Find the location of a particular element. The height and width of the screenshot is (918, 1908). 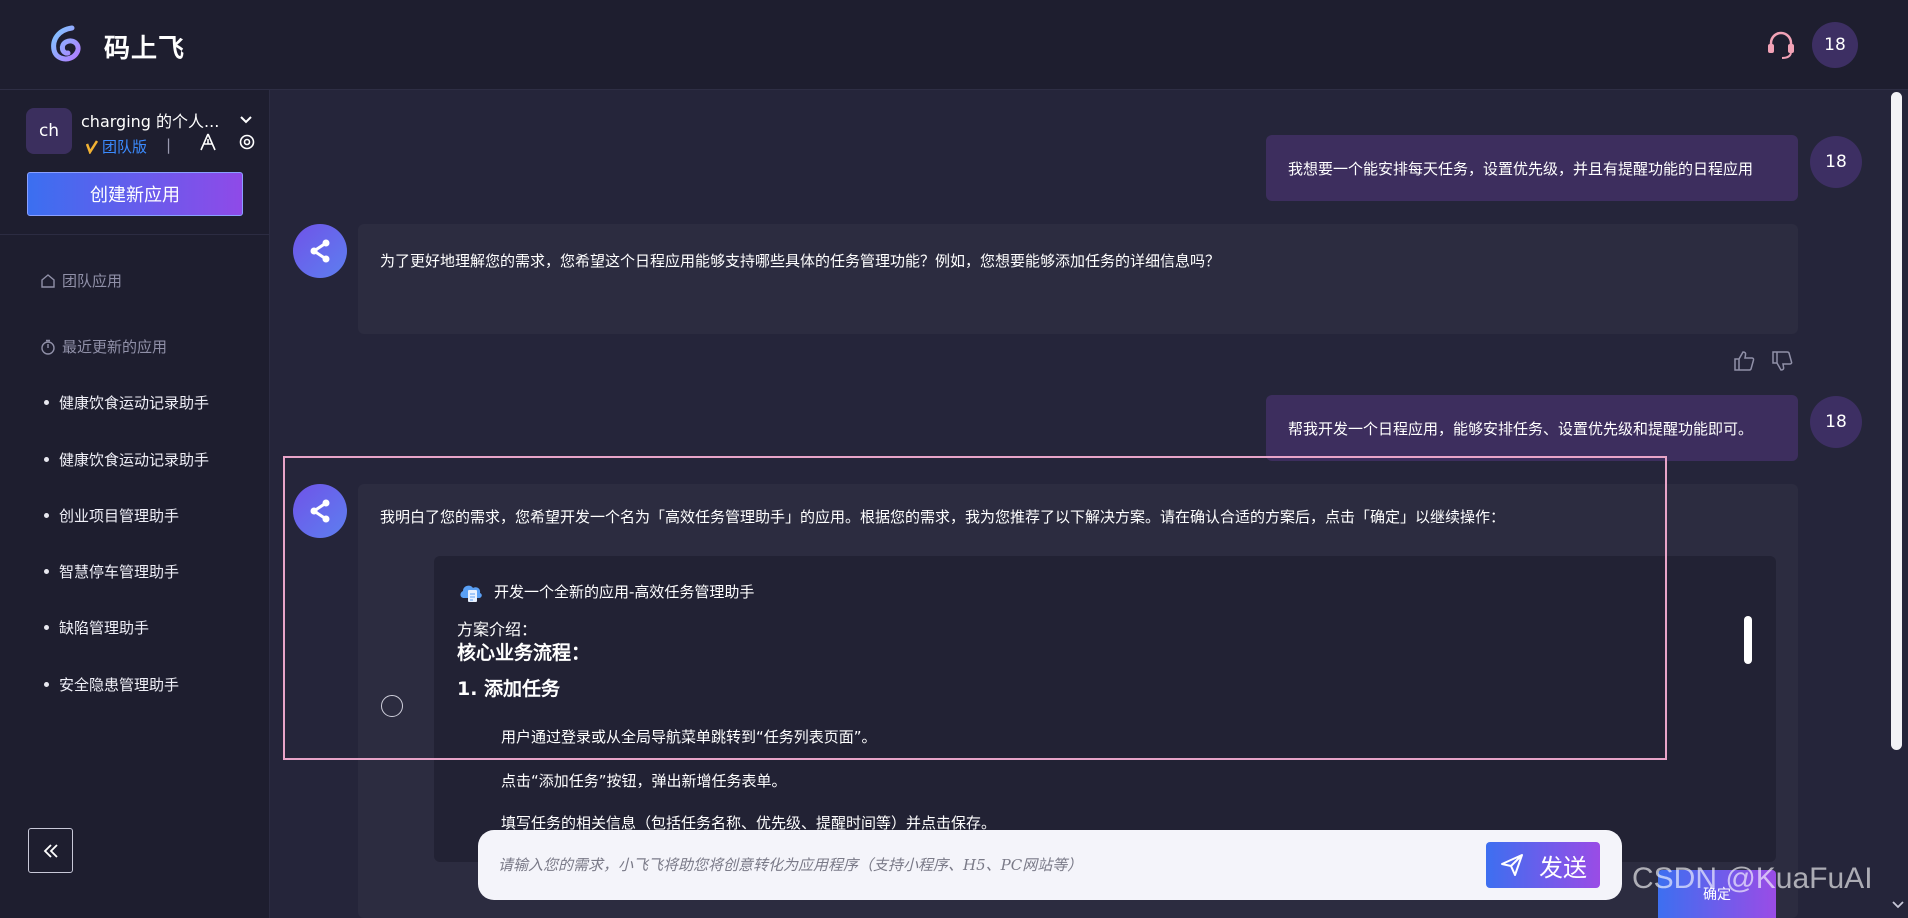

headset-support-icon is located at coordinates (1781, 45).